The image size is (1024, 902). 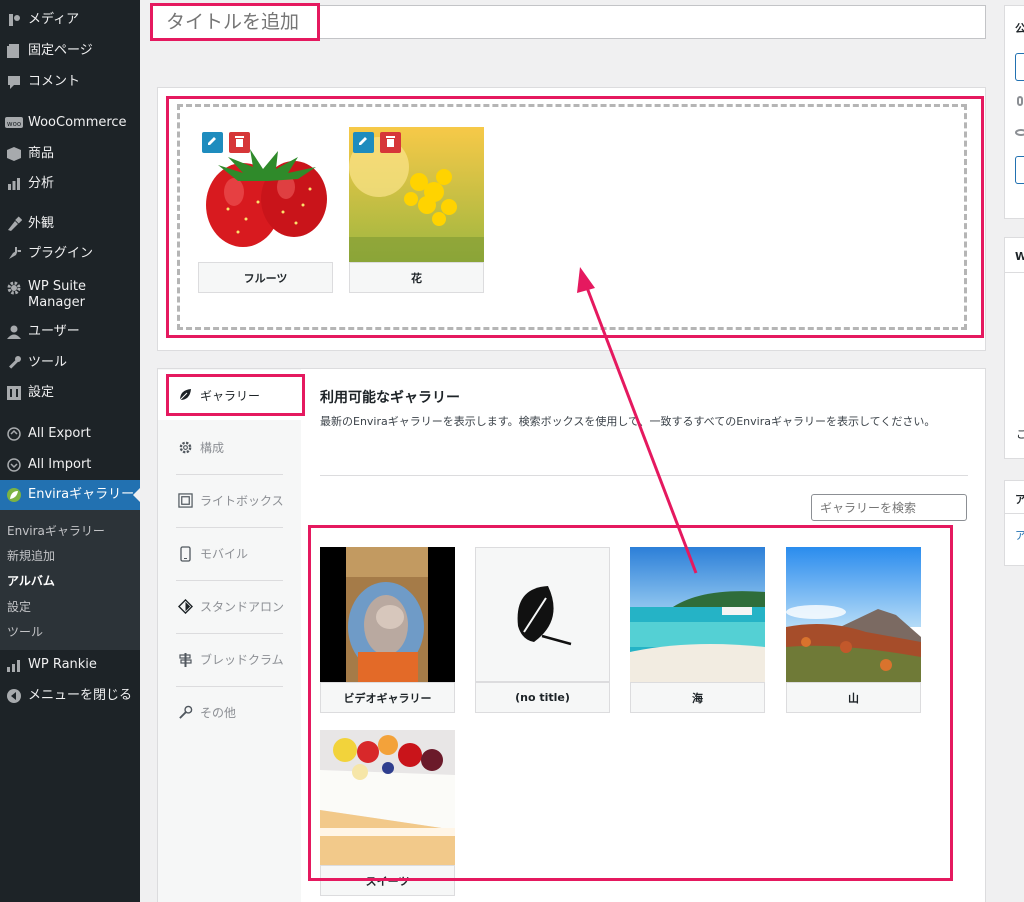 I want to click on tab-lightbox: ライトボックス, so click(x=229, y=500).